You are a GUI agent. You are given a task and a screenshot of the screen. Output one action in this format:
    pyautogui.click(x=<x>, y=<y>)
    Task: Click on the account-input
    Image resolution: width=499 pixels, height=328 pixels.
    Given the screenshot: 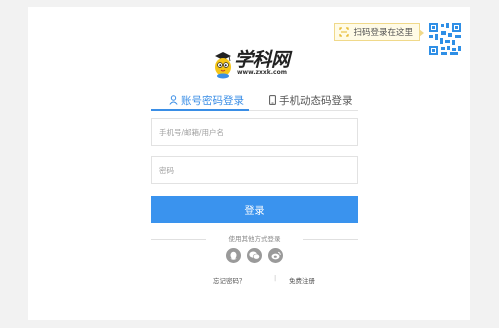 What is the action you would take?
    pyautogui.click(x=254, y=132)
    